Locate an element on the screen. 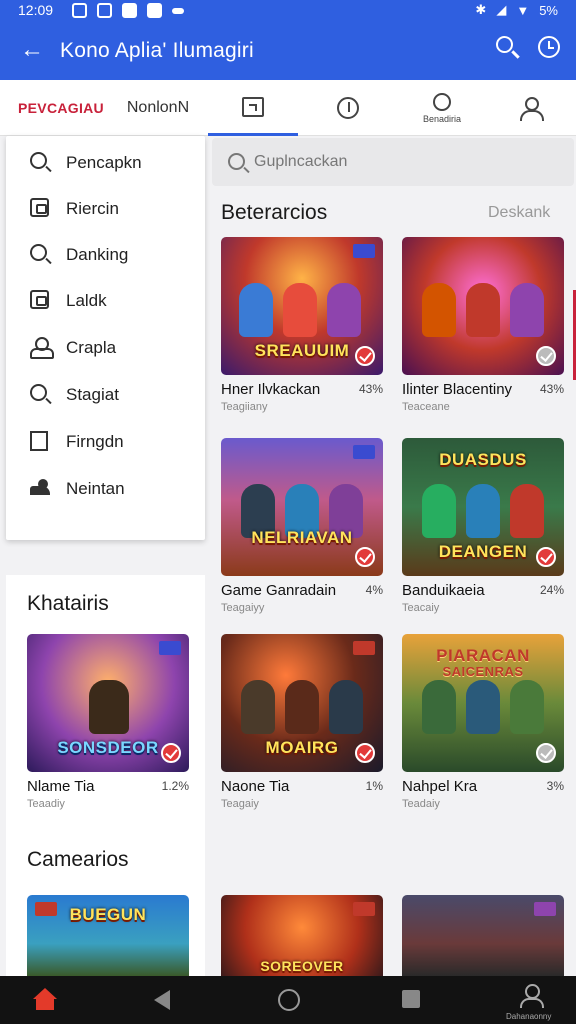 The image size is (576, 1024). menu-item: Crapla is located at coordinates (105, 348).